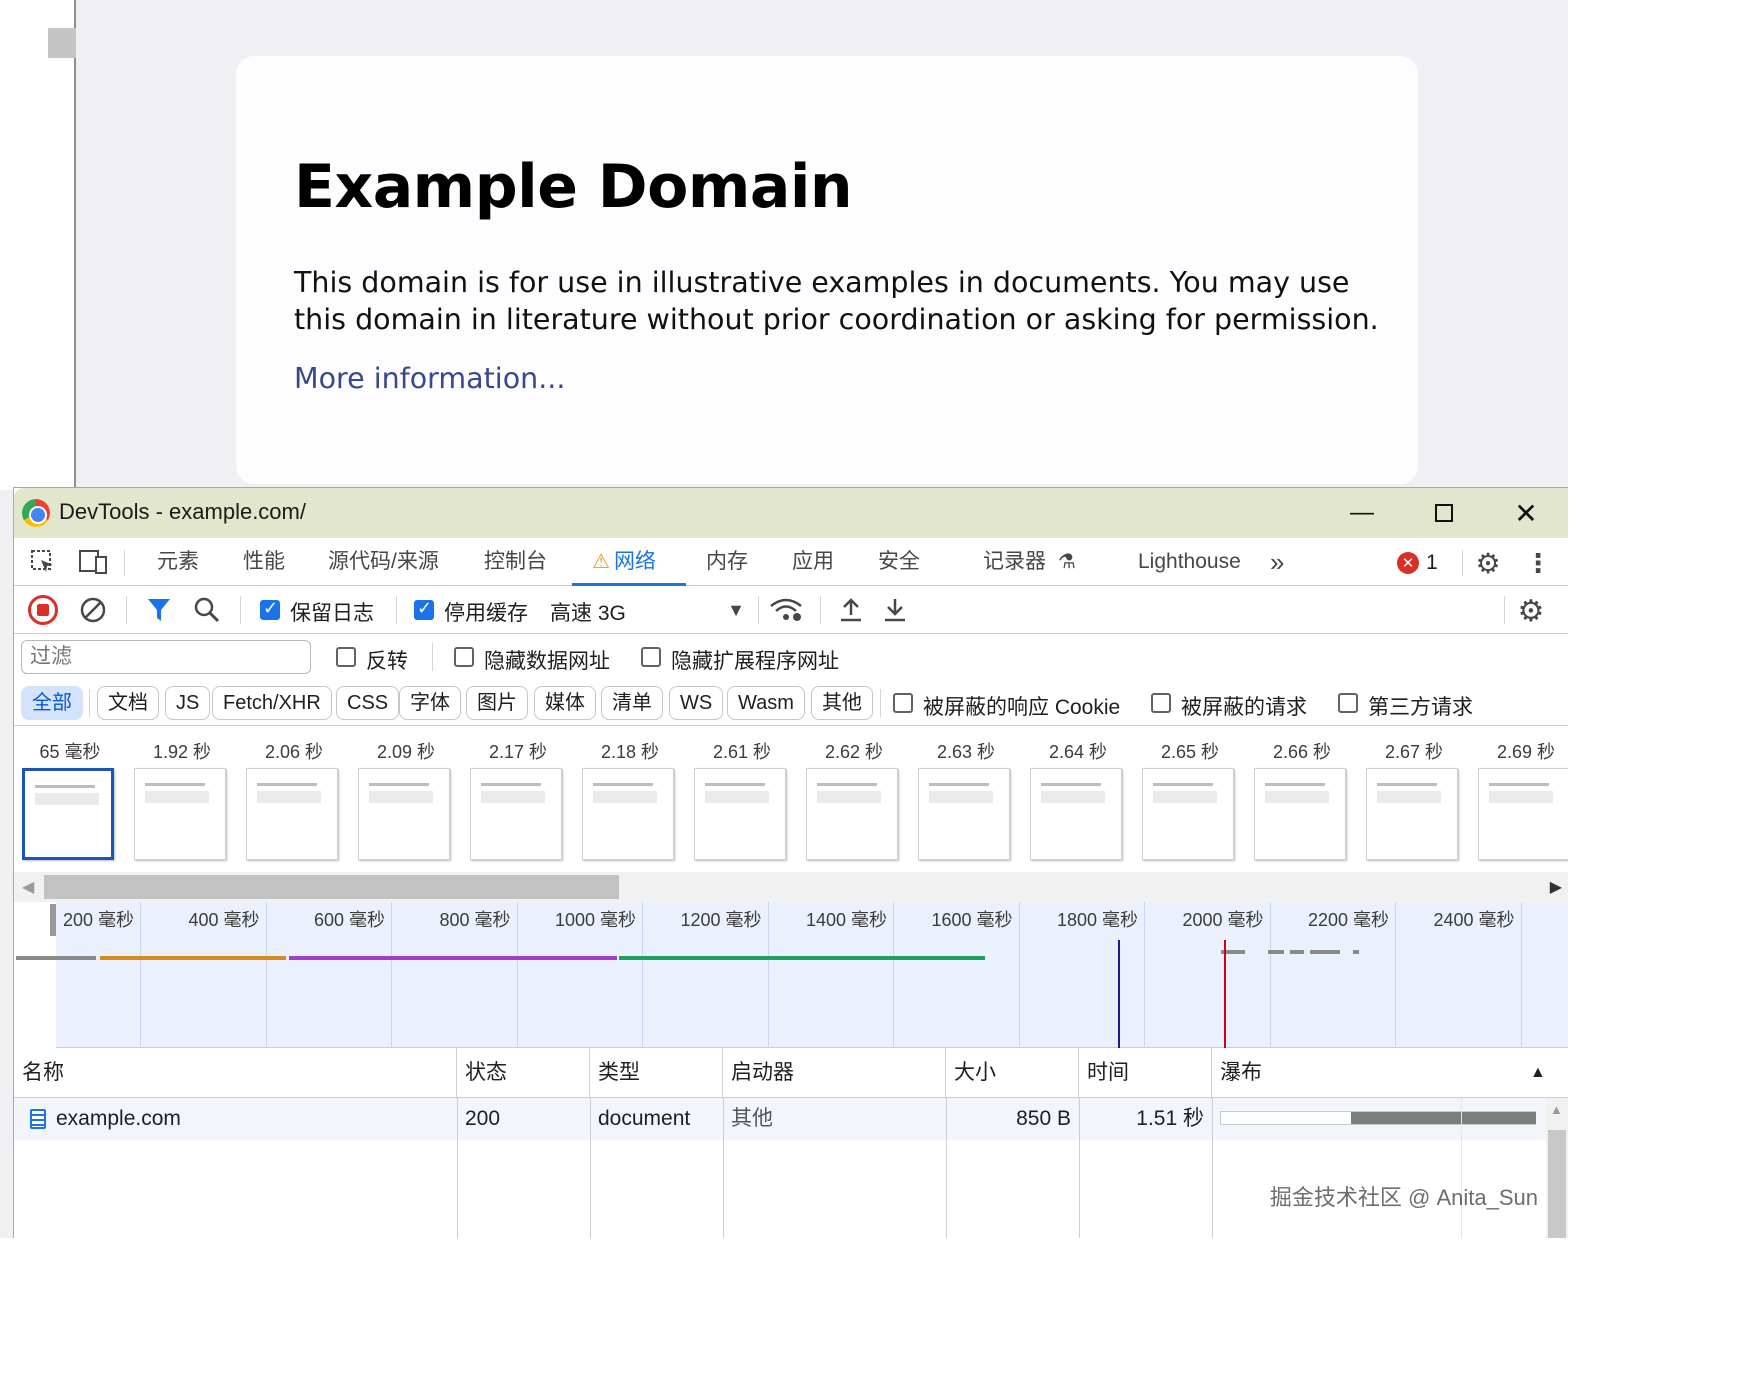  Describe the element at coordinates (38, 1119) in the screenshot. I see `document-icon` at that location.